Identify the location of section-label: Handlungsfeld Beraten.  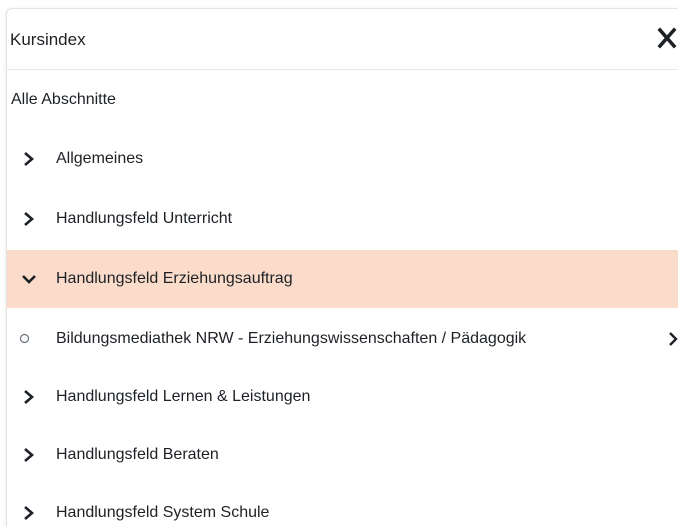
(137, 454).